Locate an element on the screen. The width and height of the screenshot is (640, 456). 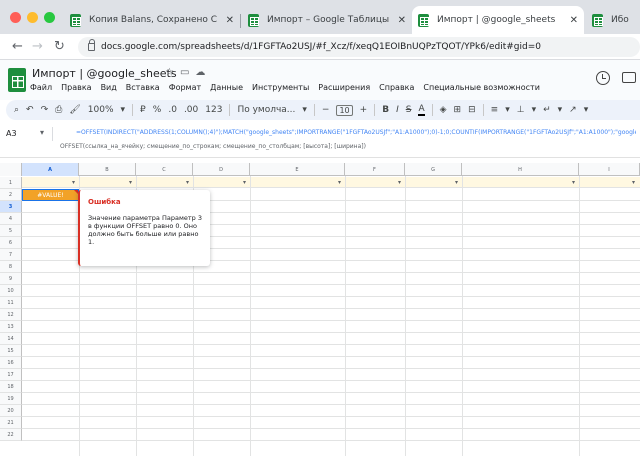
menu-help: Справка is located at coordinates (396, 87).